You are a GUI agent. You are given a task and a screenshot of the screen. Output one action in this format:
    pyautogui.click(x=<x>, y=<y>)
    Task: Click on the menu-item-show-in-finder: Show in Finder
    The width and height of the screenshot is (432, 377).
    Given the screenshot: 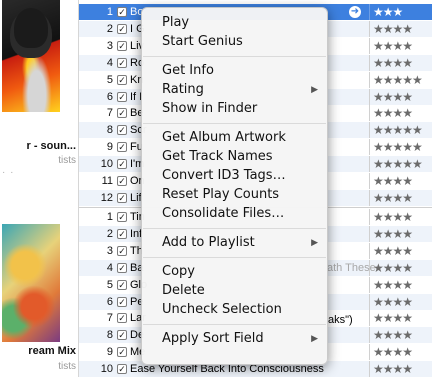 What is the action you would take?
    pyautogui.click(x=234, y=109)
    